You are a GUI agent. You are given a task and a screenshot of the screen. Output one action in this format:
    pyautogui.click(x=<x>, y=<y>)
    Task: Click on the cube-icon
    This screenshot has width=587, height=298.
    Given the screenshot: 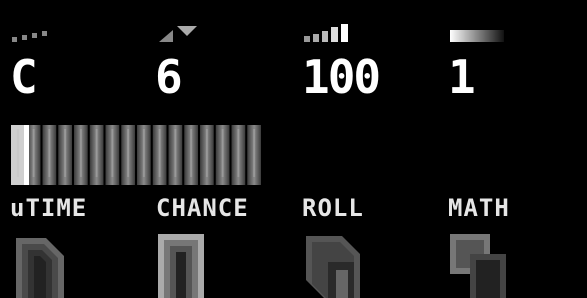 What is the action you would take?
    pyautogui.click(x=332, y=265)
    